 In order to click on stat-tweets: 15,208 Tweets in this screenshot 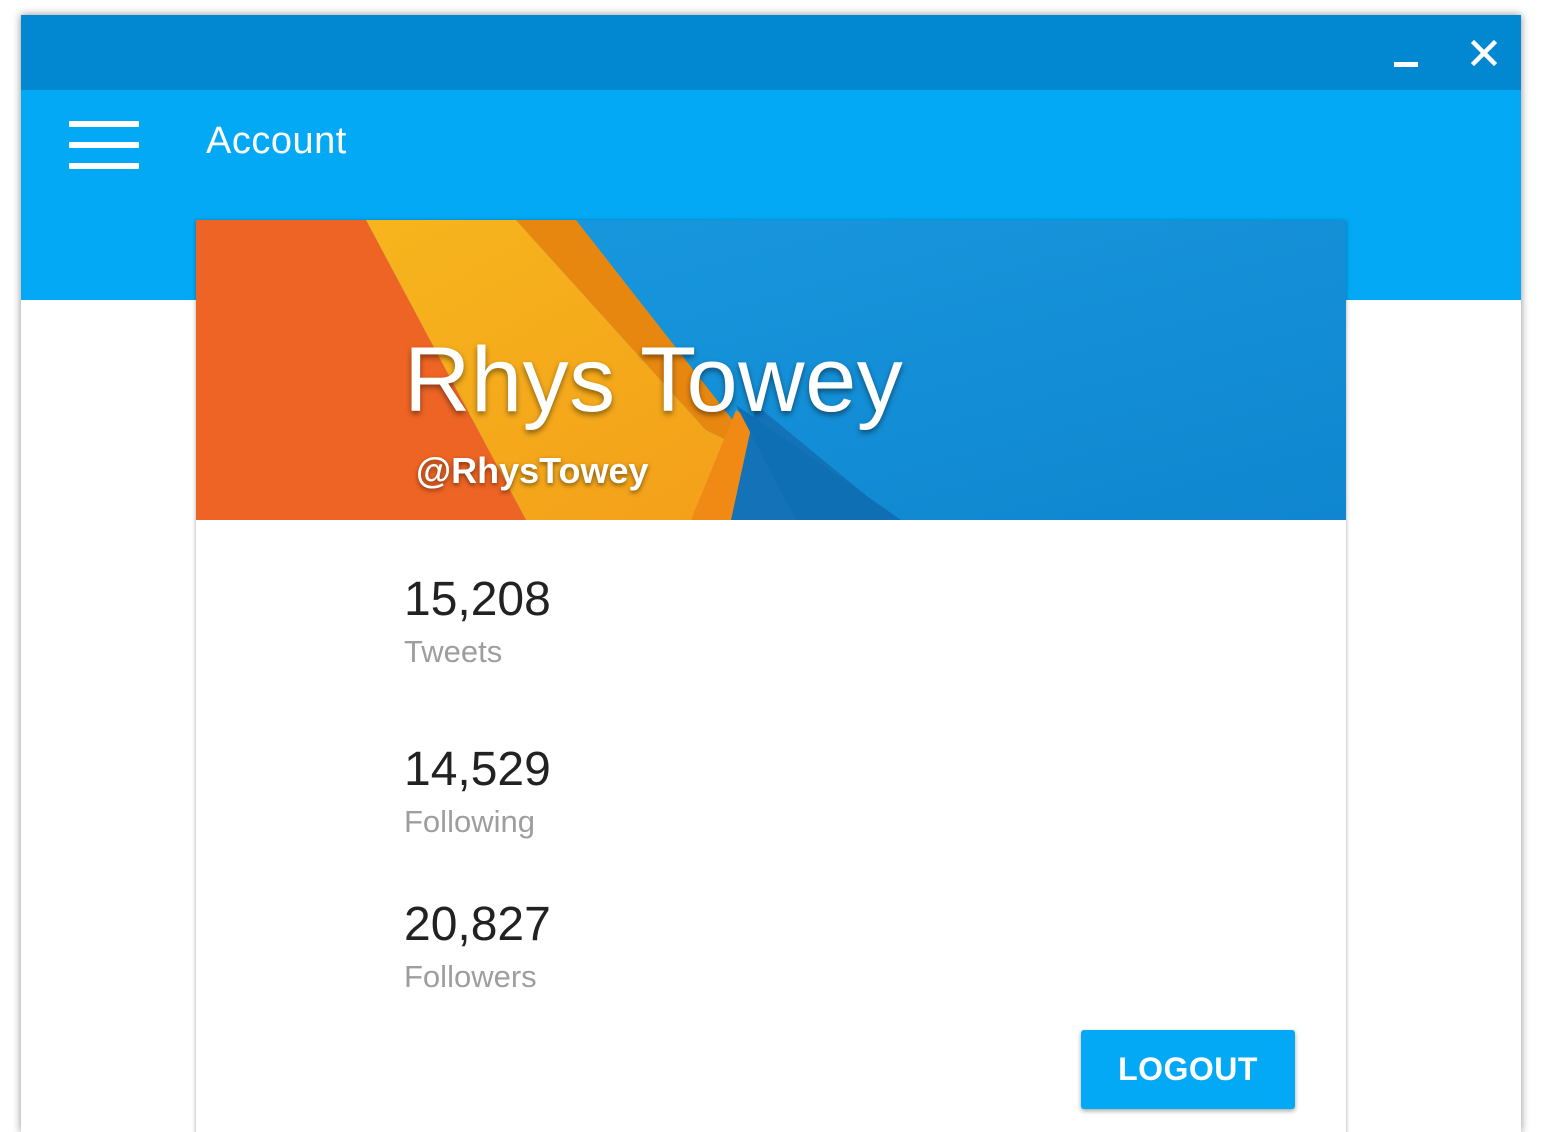, I will do `click(477, 622)`.